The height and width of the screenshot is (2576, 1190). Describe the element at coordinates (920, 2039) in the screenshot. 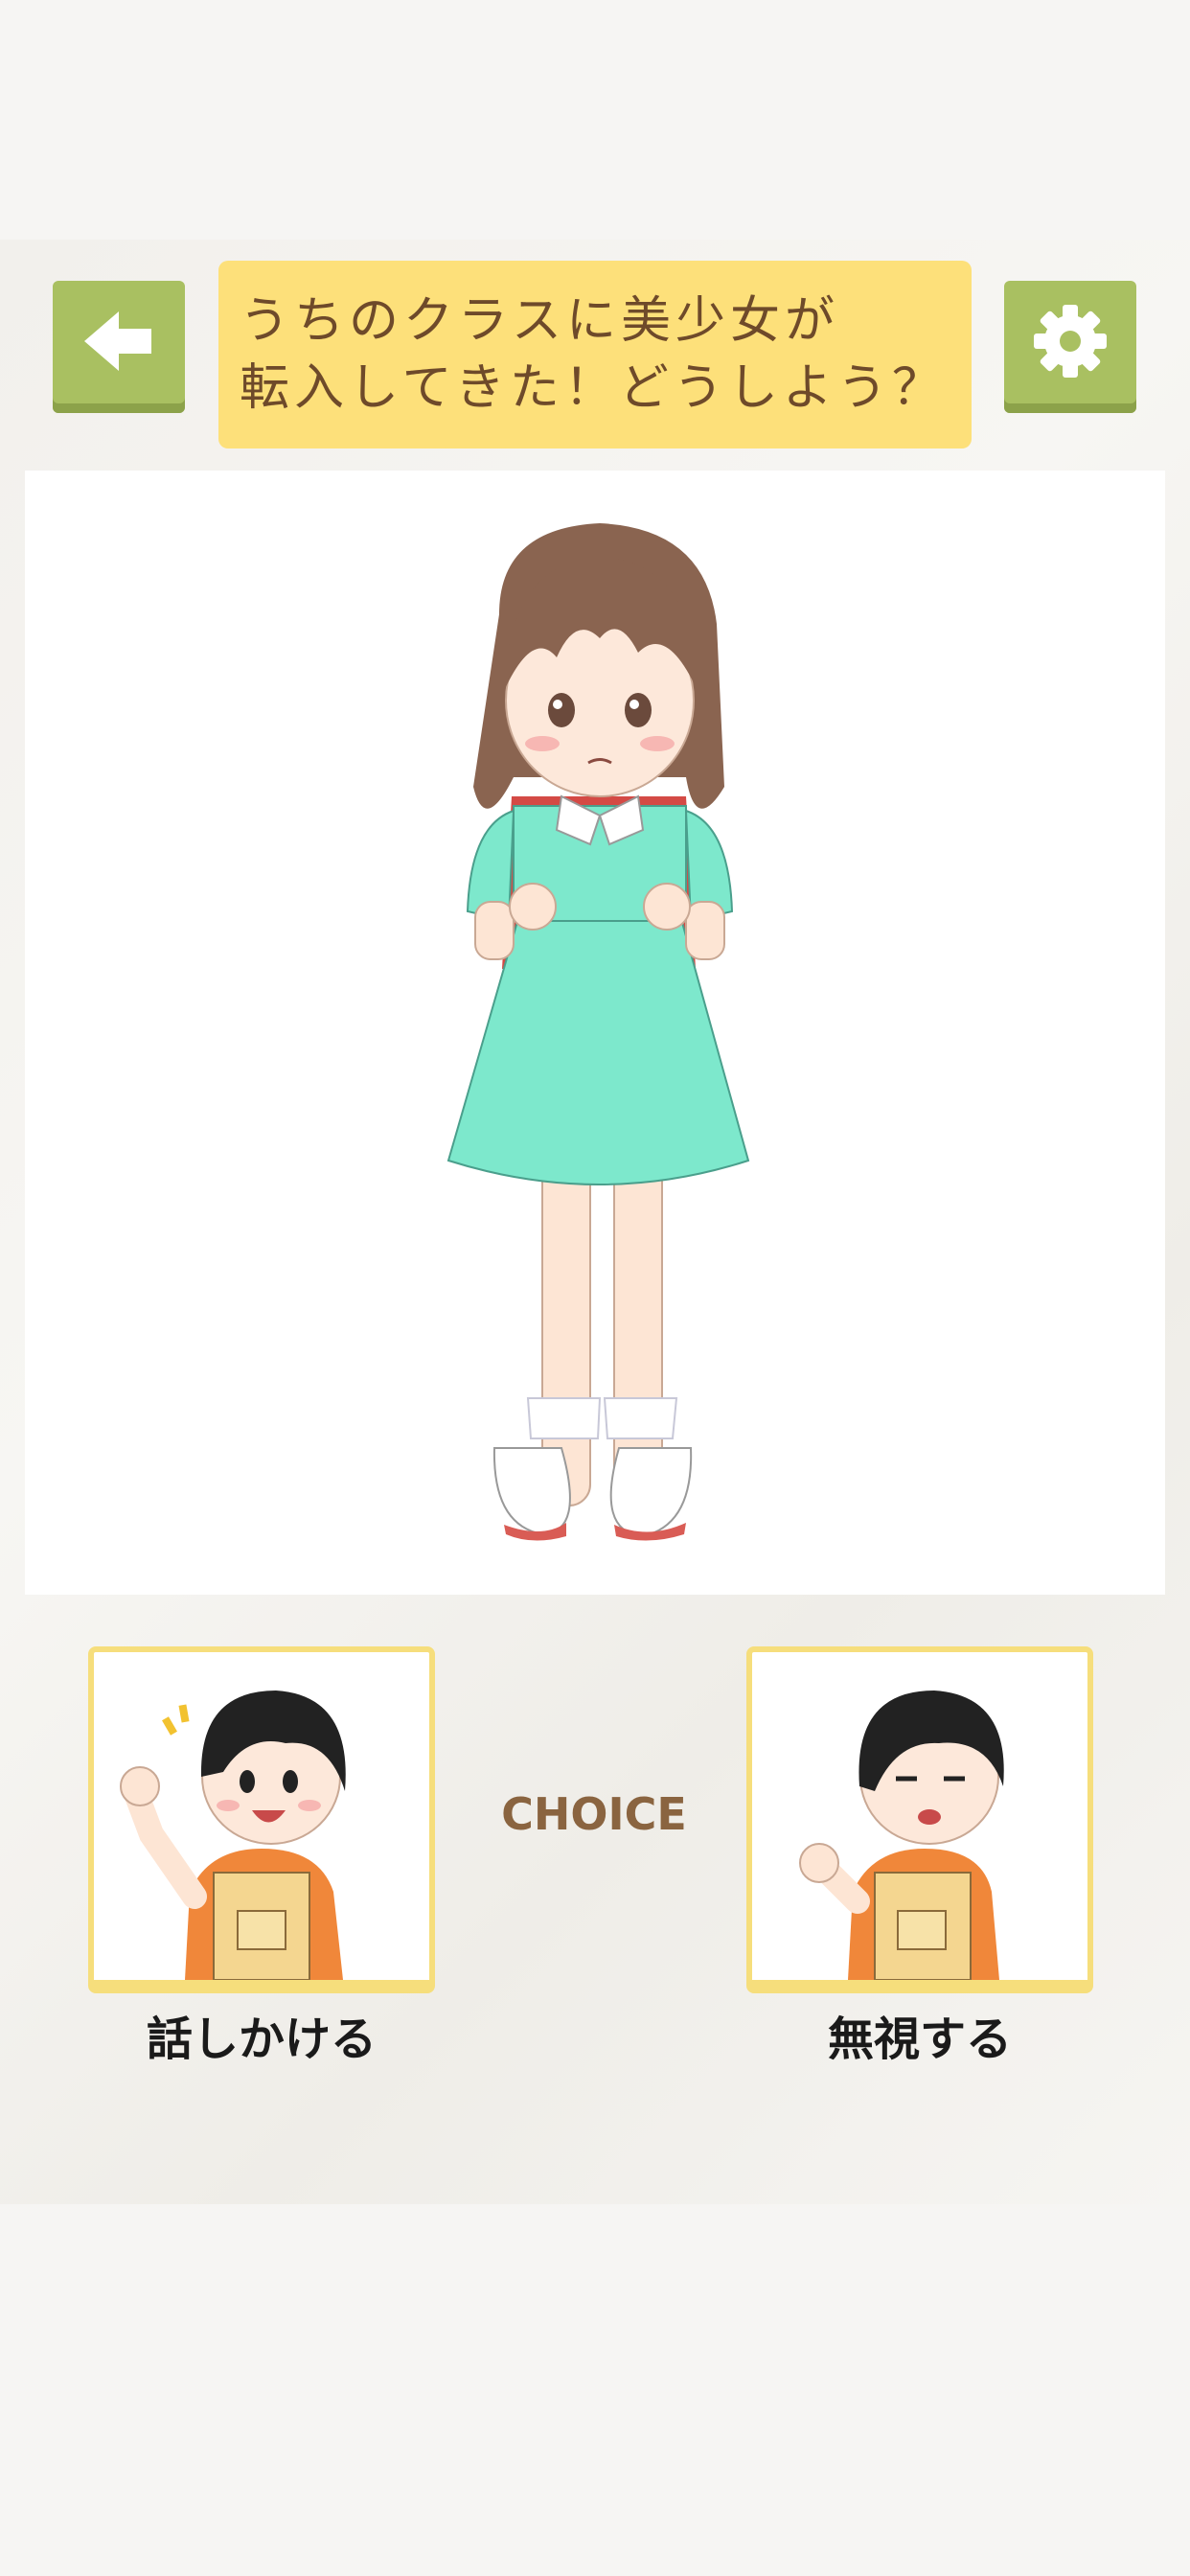

I see `choice-ignore-label: 無視する` at that location.